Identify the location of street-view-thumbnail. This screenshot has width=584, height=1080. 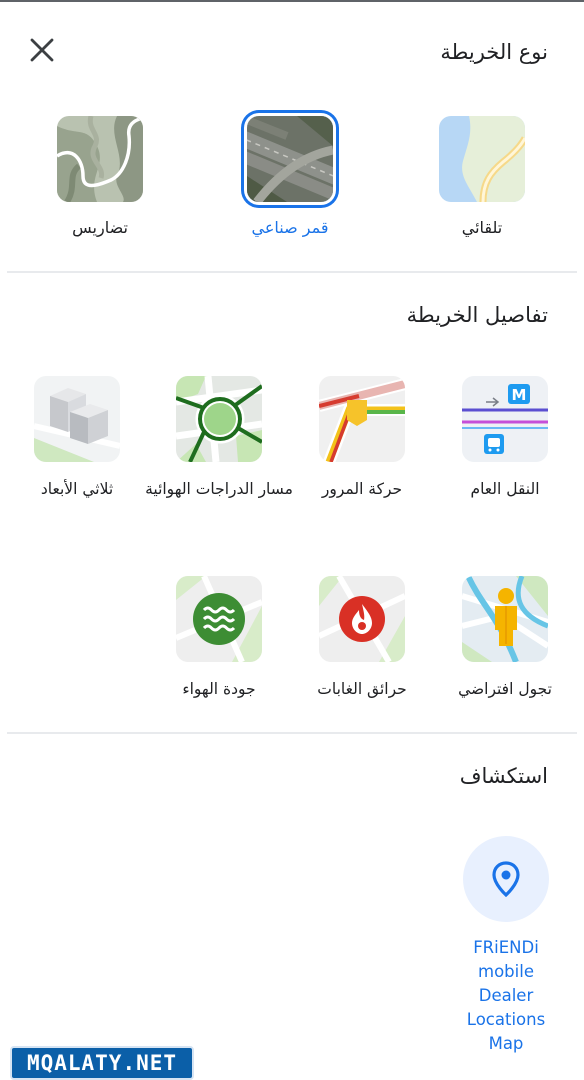
(505, 619).